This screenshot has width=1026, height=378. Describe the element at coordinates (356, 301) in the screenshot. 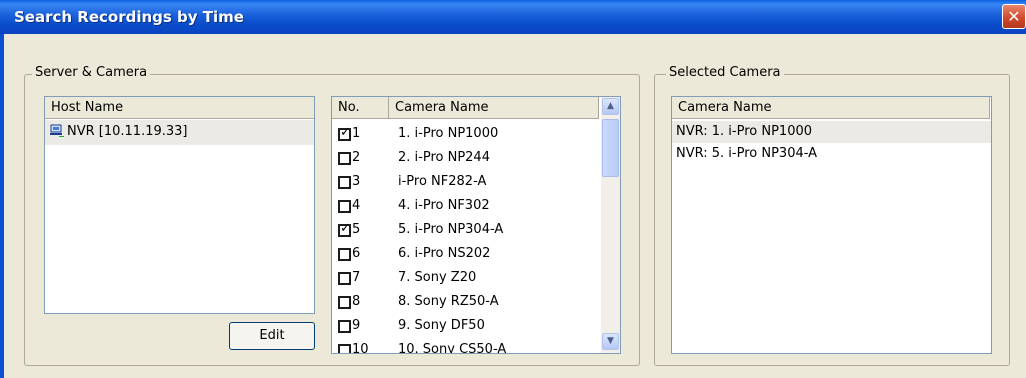

I see `camera-number: 8` at that location.